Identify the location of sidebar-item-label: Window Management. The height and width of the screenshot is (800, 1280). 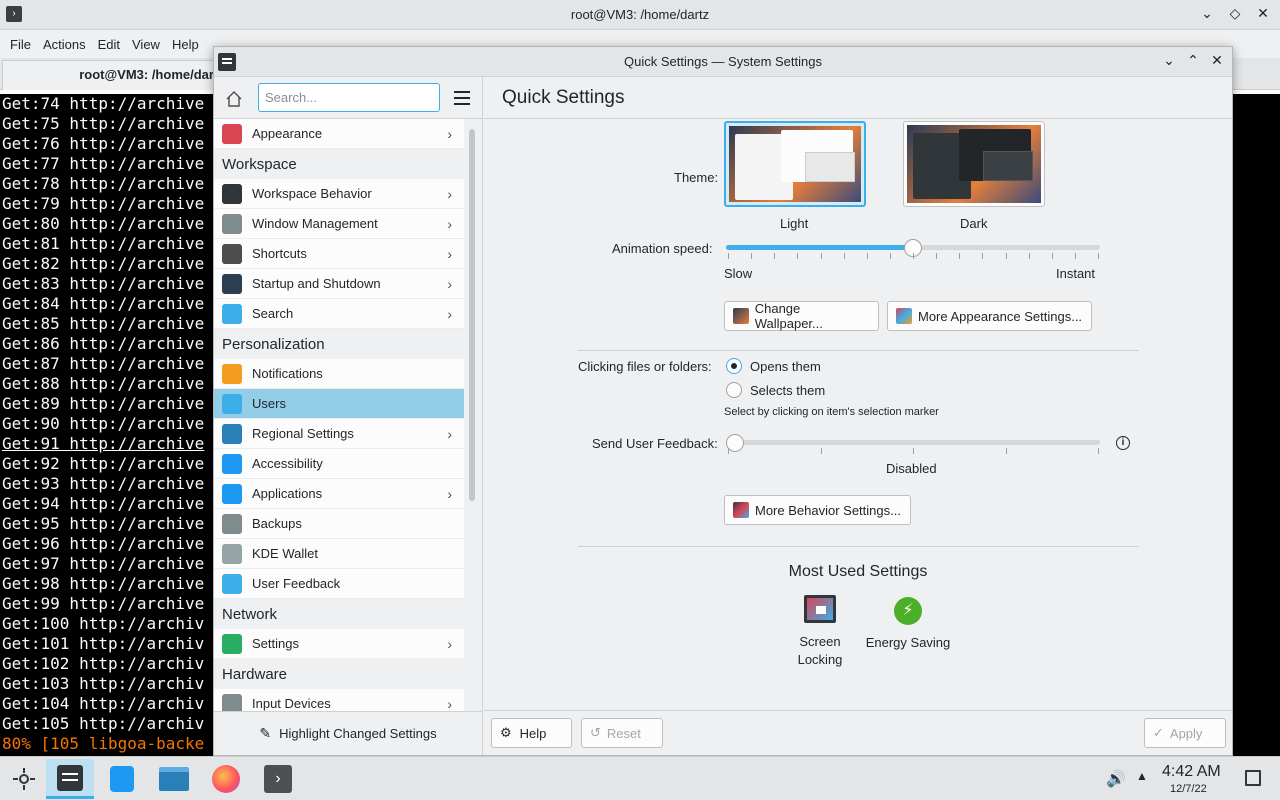
(315, 223).